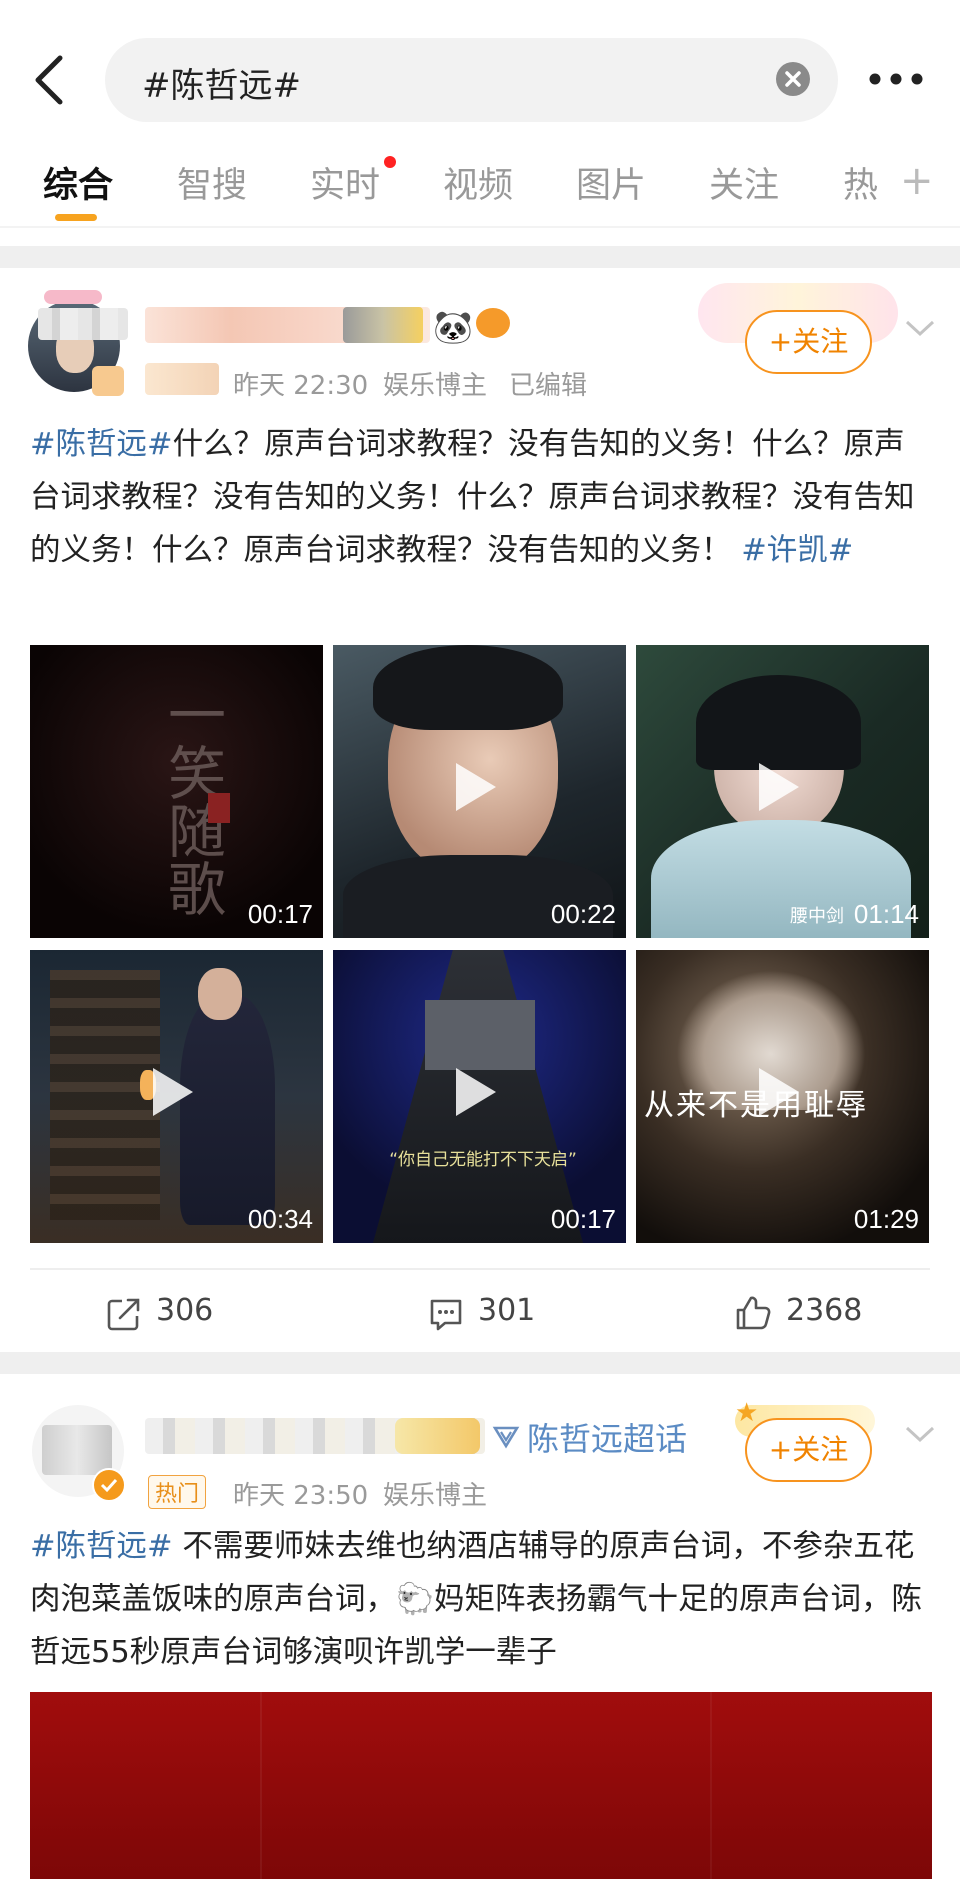 This screenshot has height=1879, width=960. Describe the element at coordinates (212, 182) in the screenshot. I see `tab-smart-search: 智搜` at that location.